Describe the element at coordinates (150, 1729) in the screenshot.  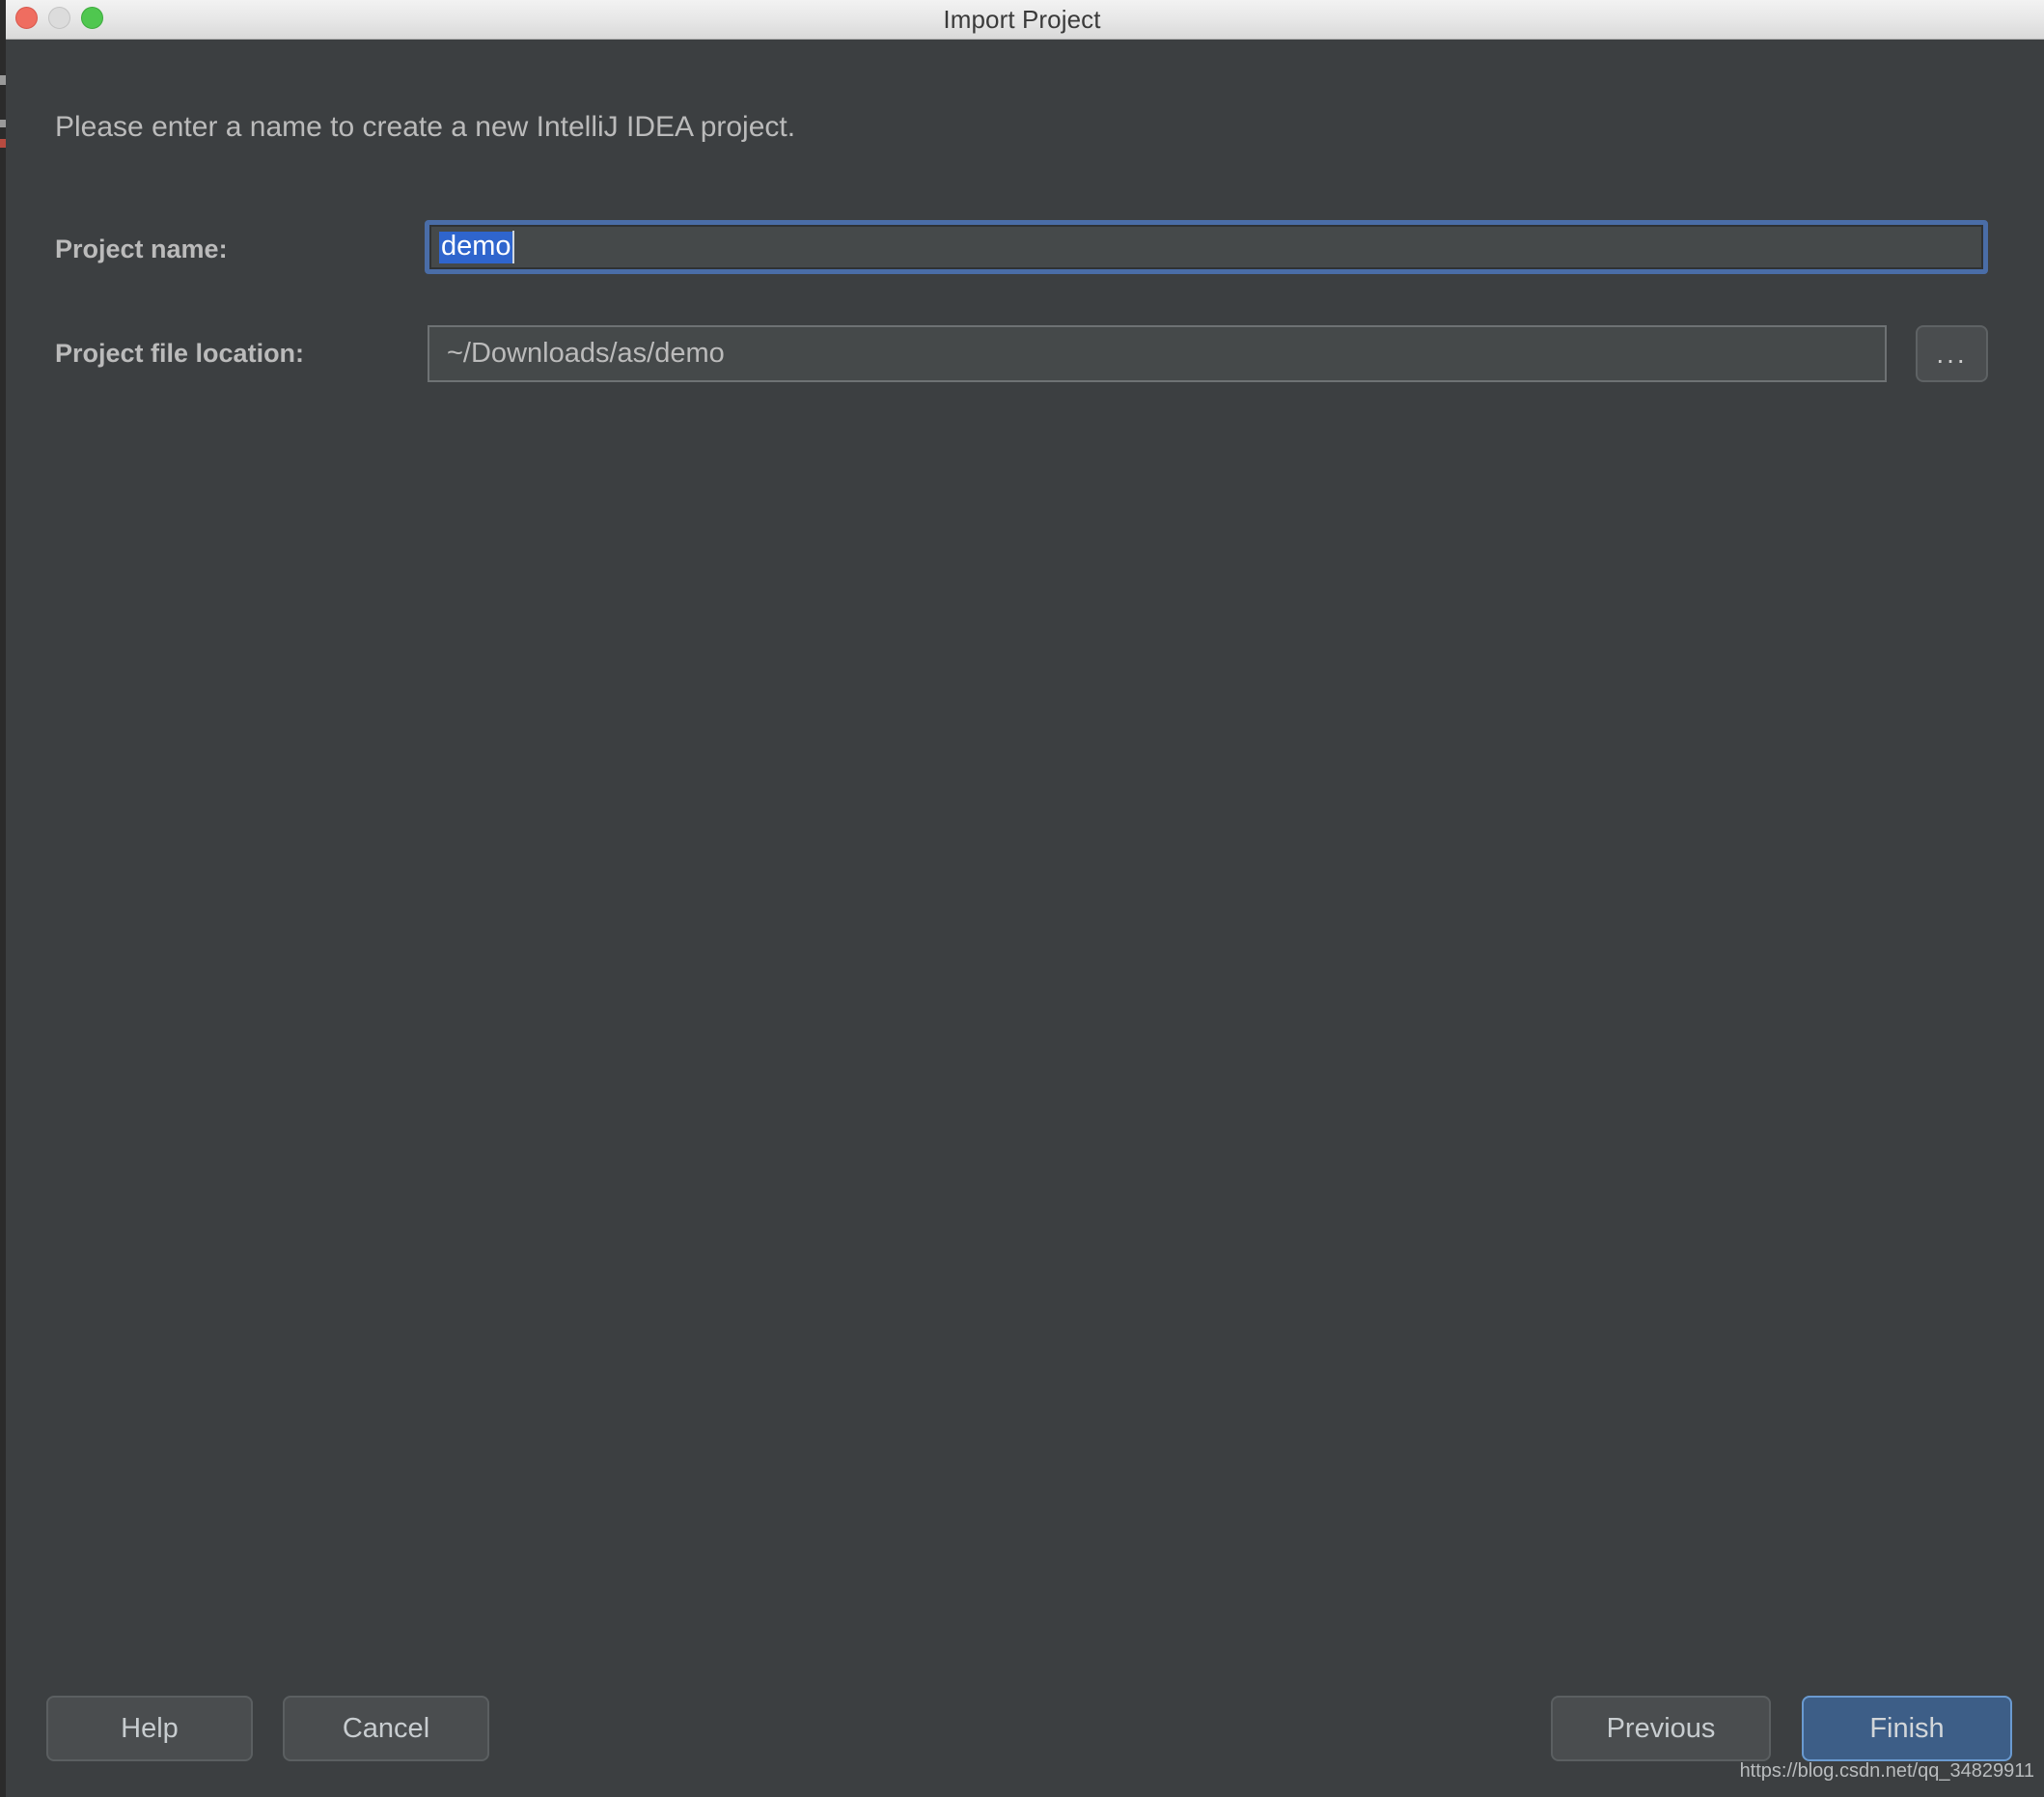
I see `help-button: Help` at that location.